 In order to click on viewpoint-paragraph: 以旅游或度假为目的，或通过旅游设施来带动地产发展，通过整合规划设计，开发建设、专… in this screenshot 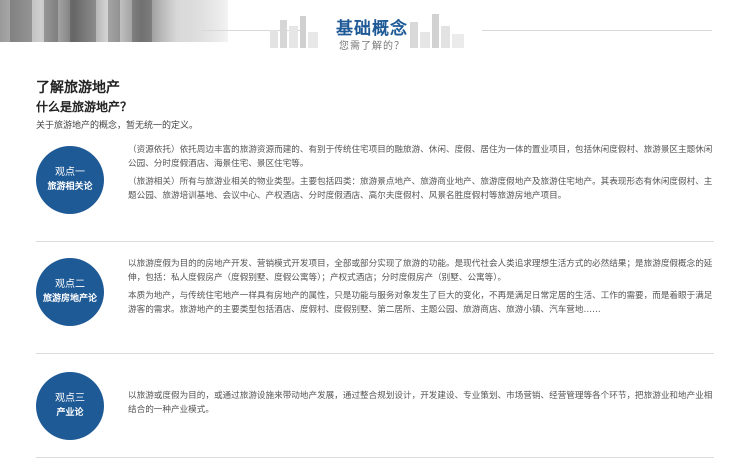, I will do `click(420, 403)`.